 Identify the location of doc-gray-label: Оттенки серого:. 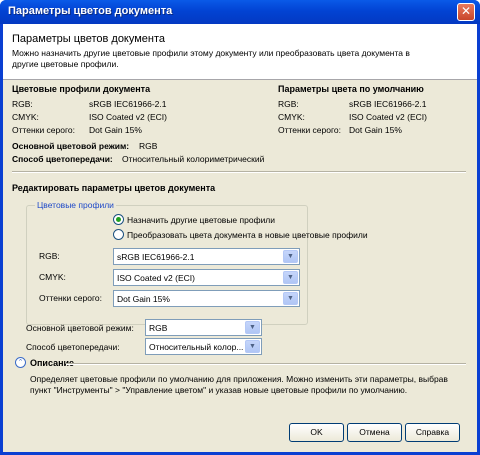
(43, 130).